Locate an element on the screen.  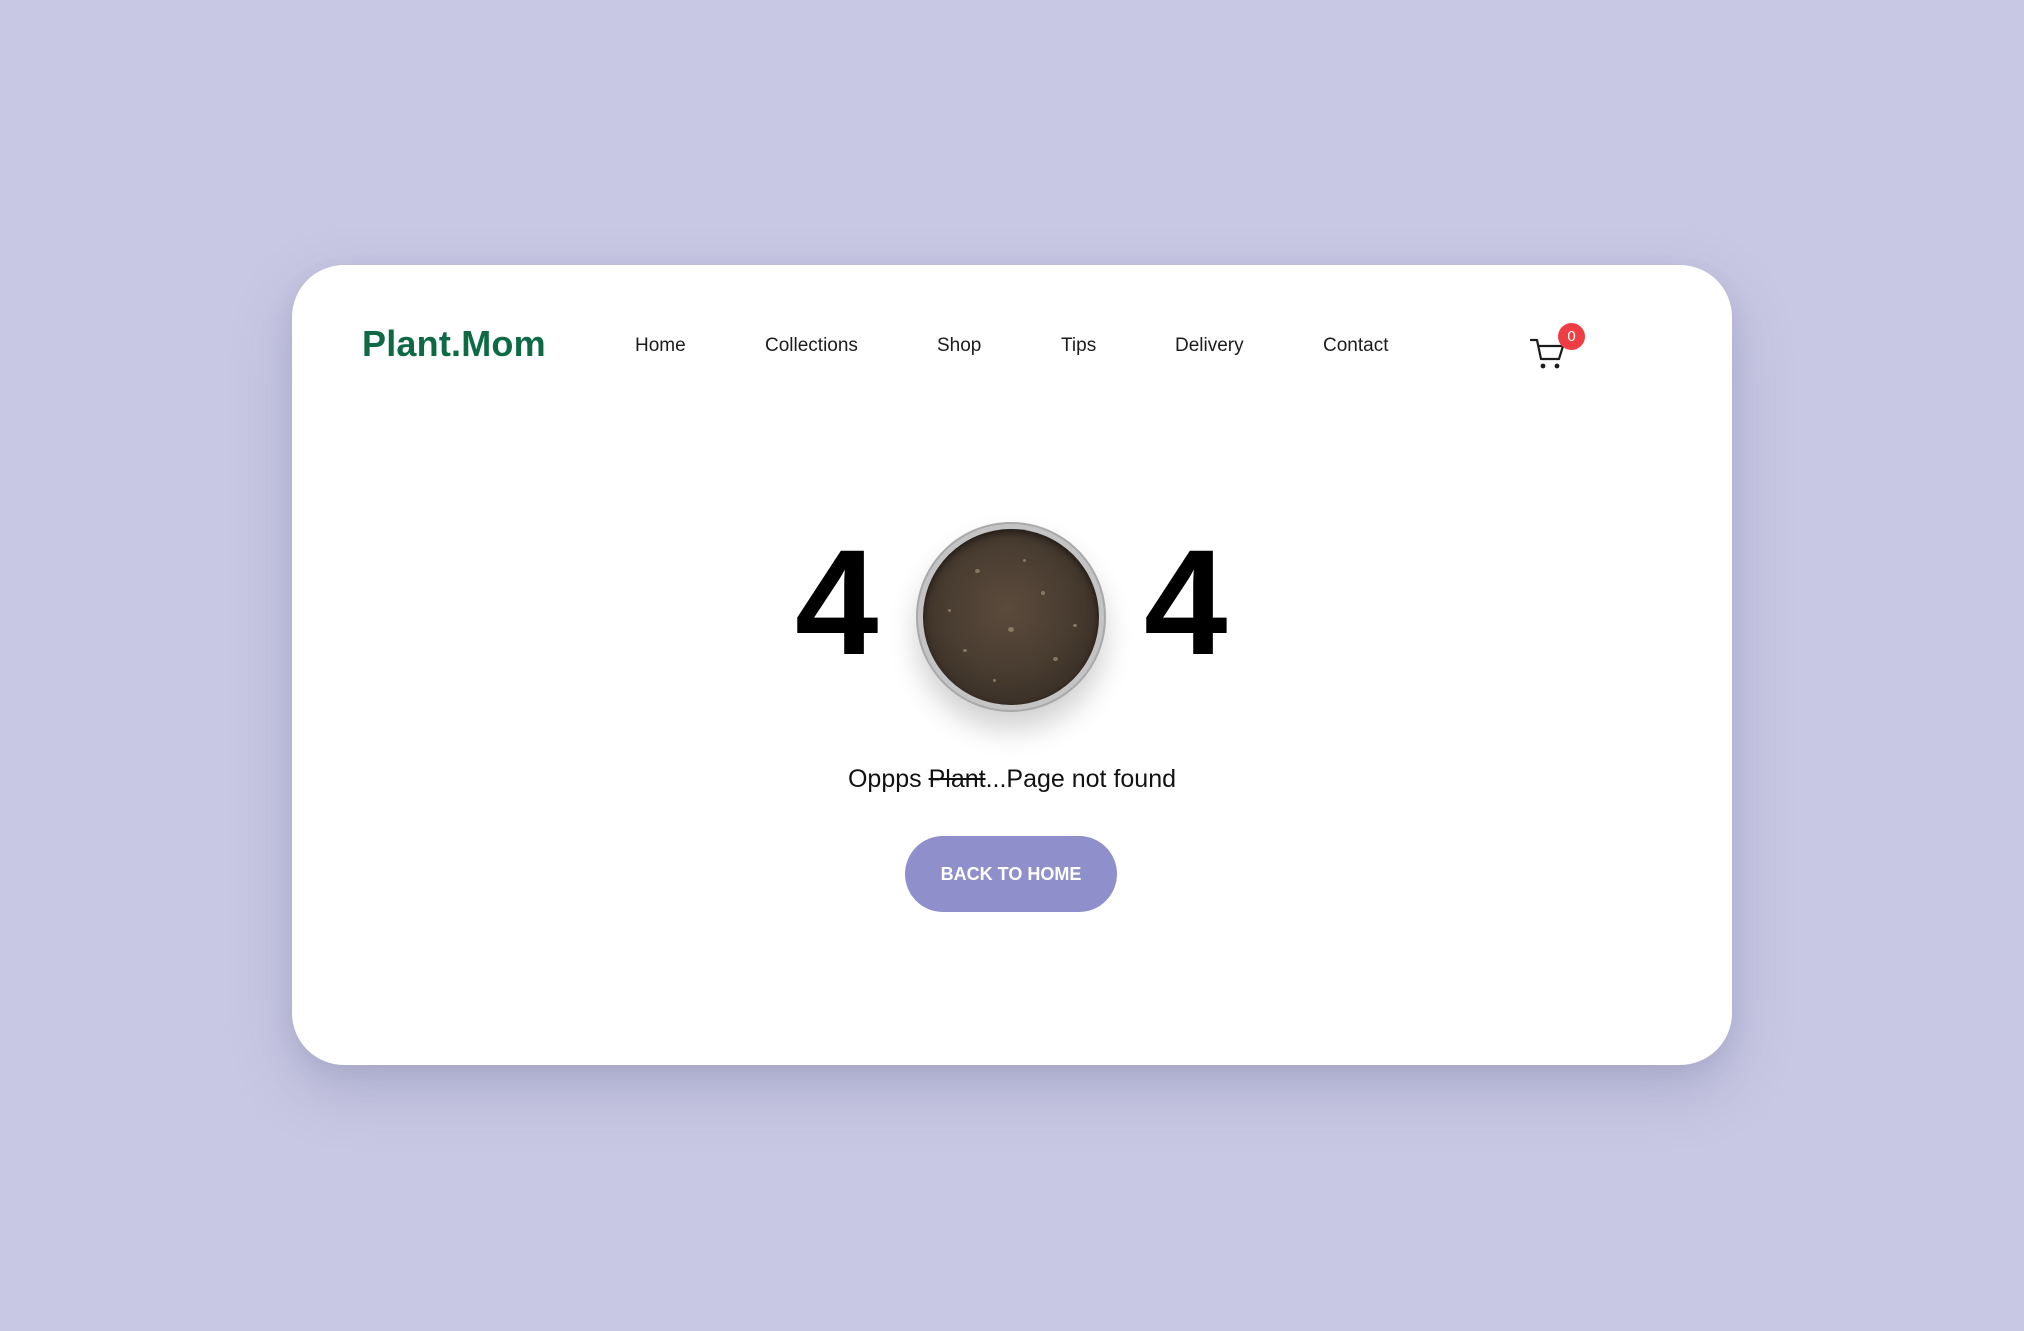
error-digit-right: 4 is located at coordinates (1186, 602).